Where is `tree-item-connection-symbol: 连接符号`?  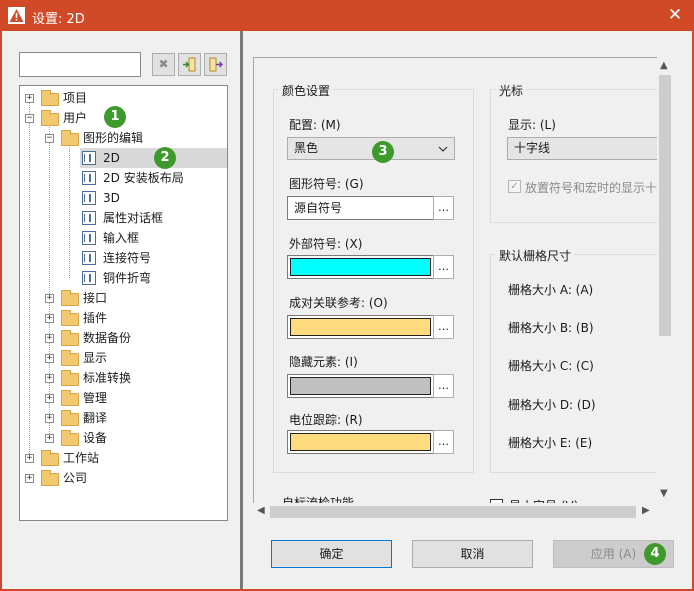
tree-item-connection-symbol: 连接符号 is located at coordinates (123, 258).